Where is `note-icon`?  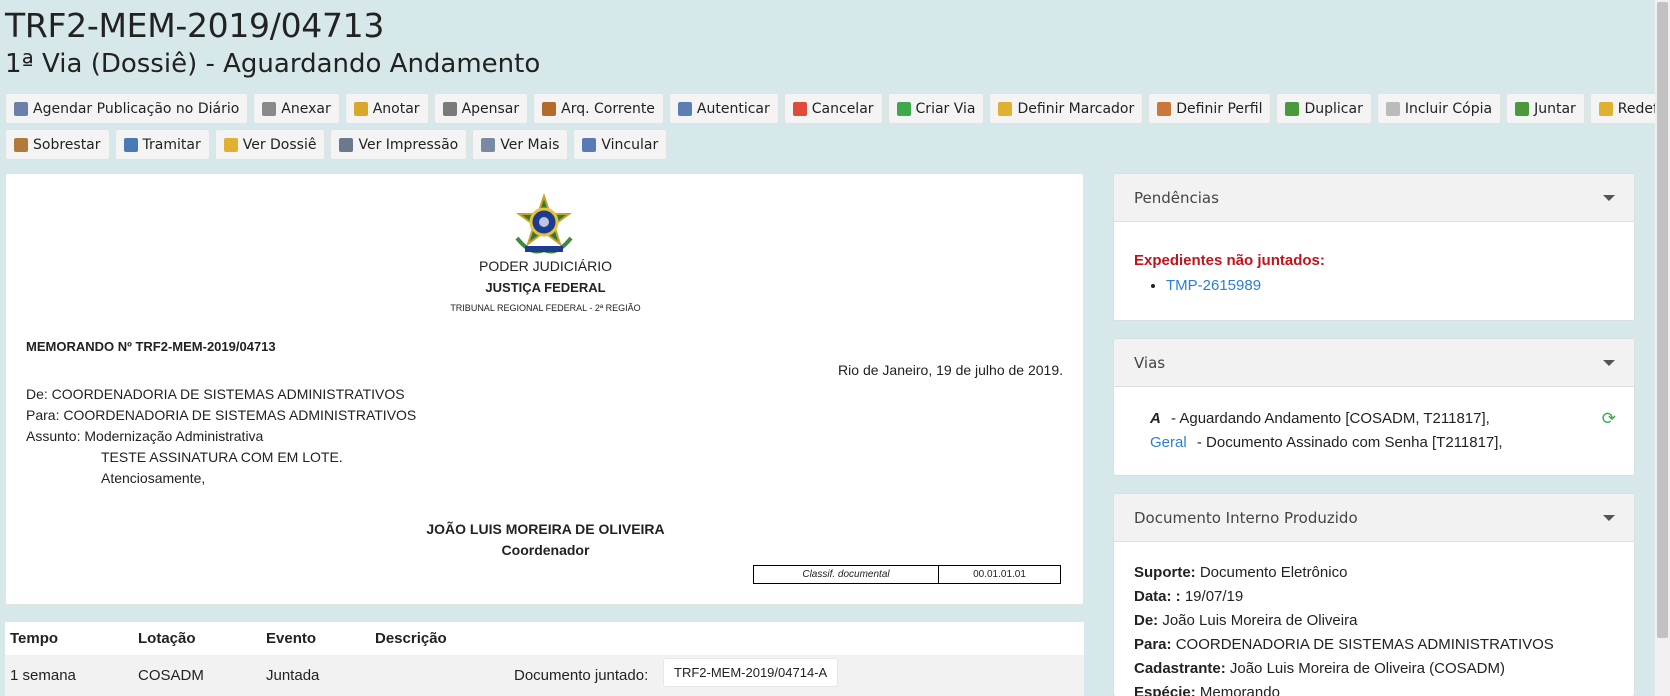
note-icon is located at coordinates (360, 108).